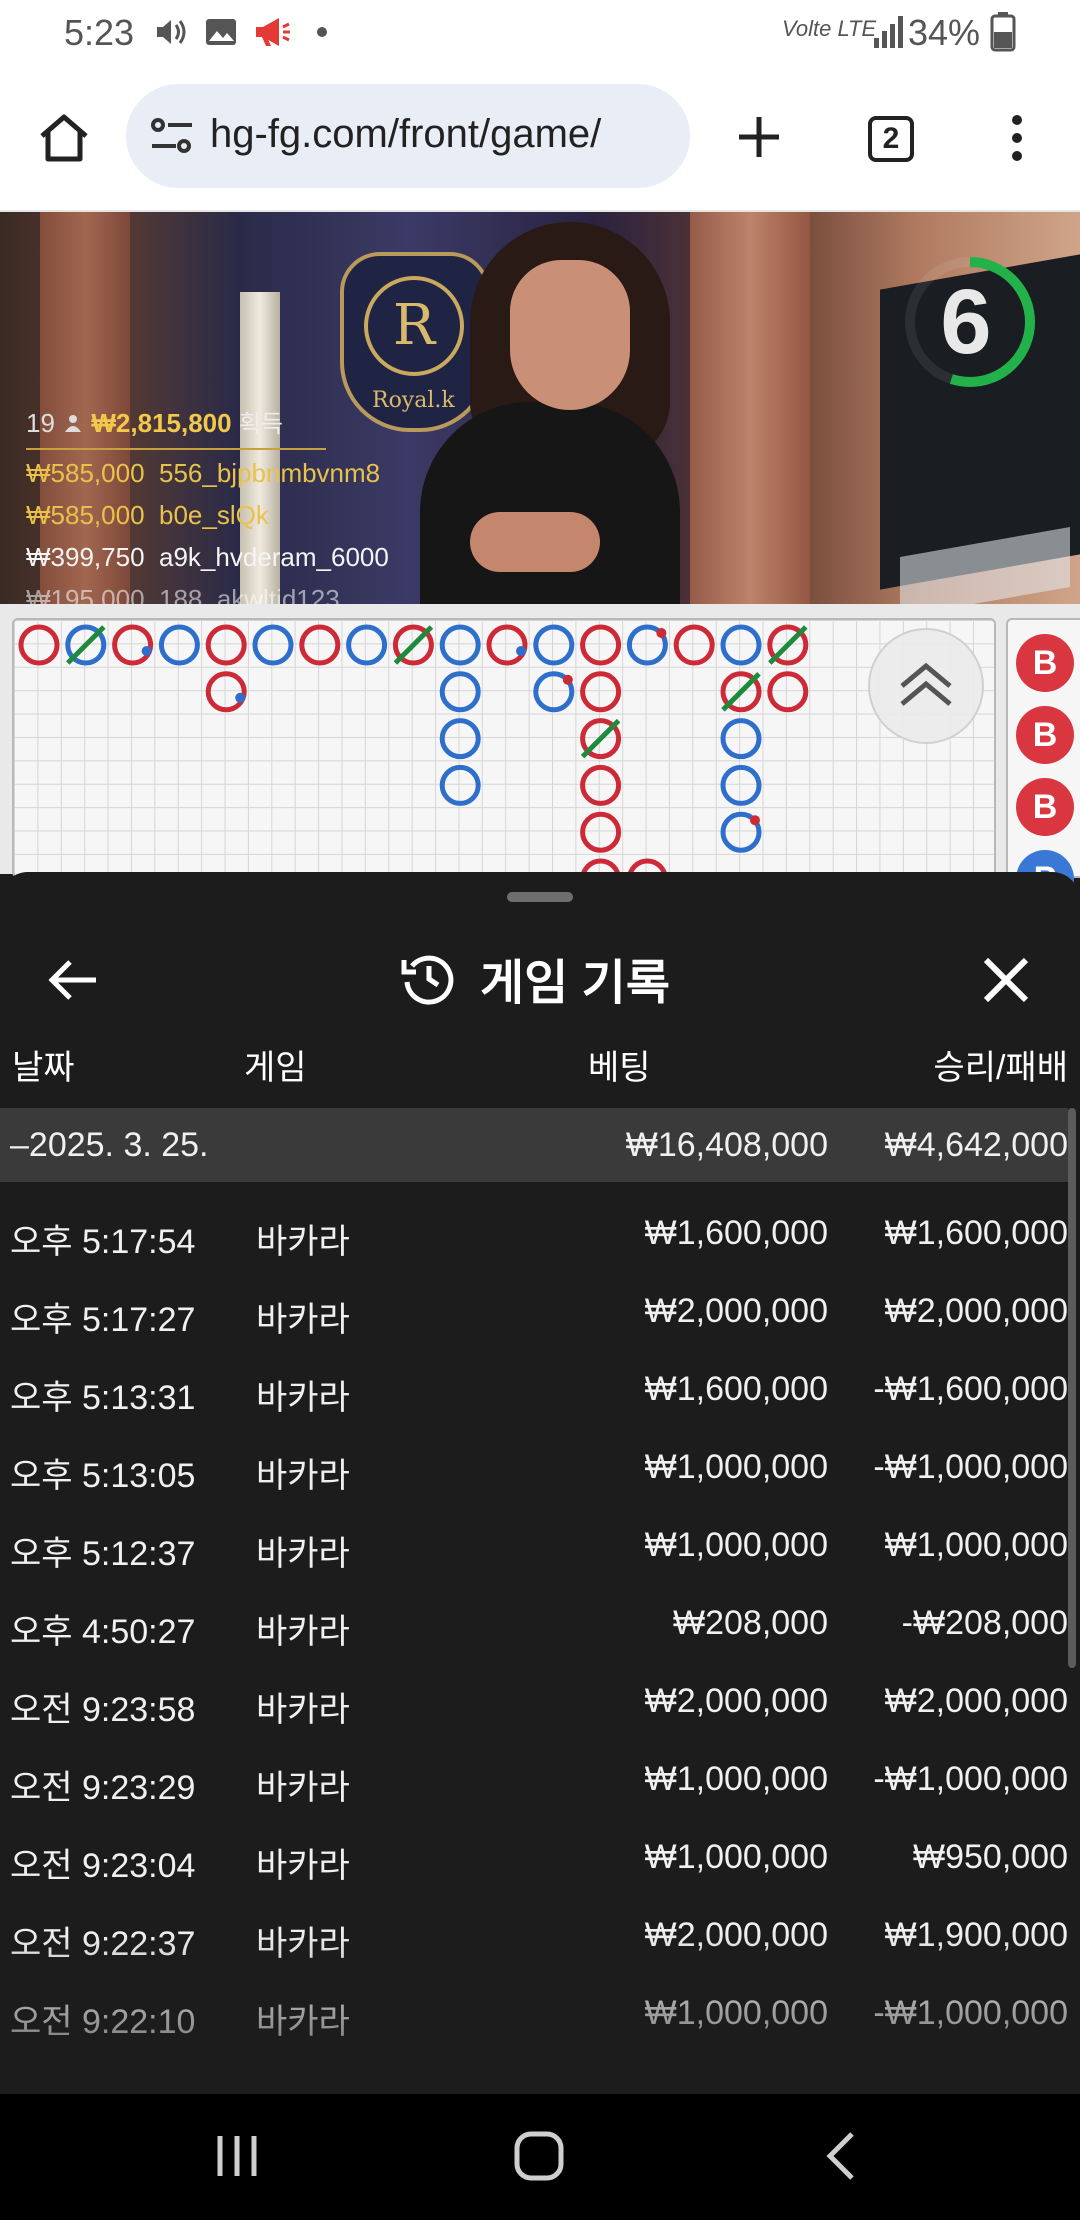 The width and height of the screenshot is (1080, 2220). I want to click on history-time: 오후 5:13:31, so click(103, 1398).